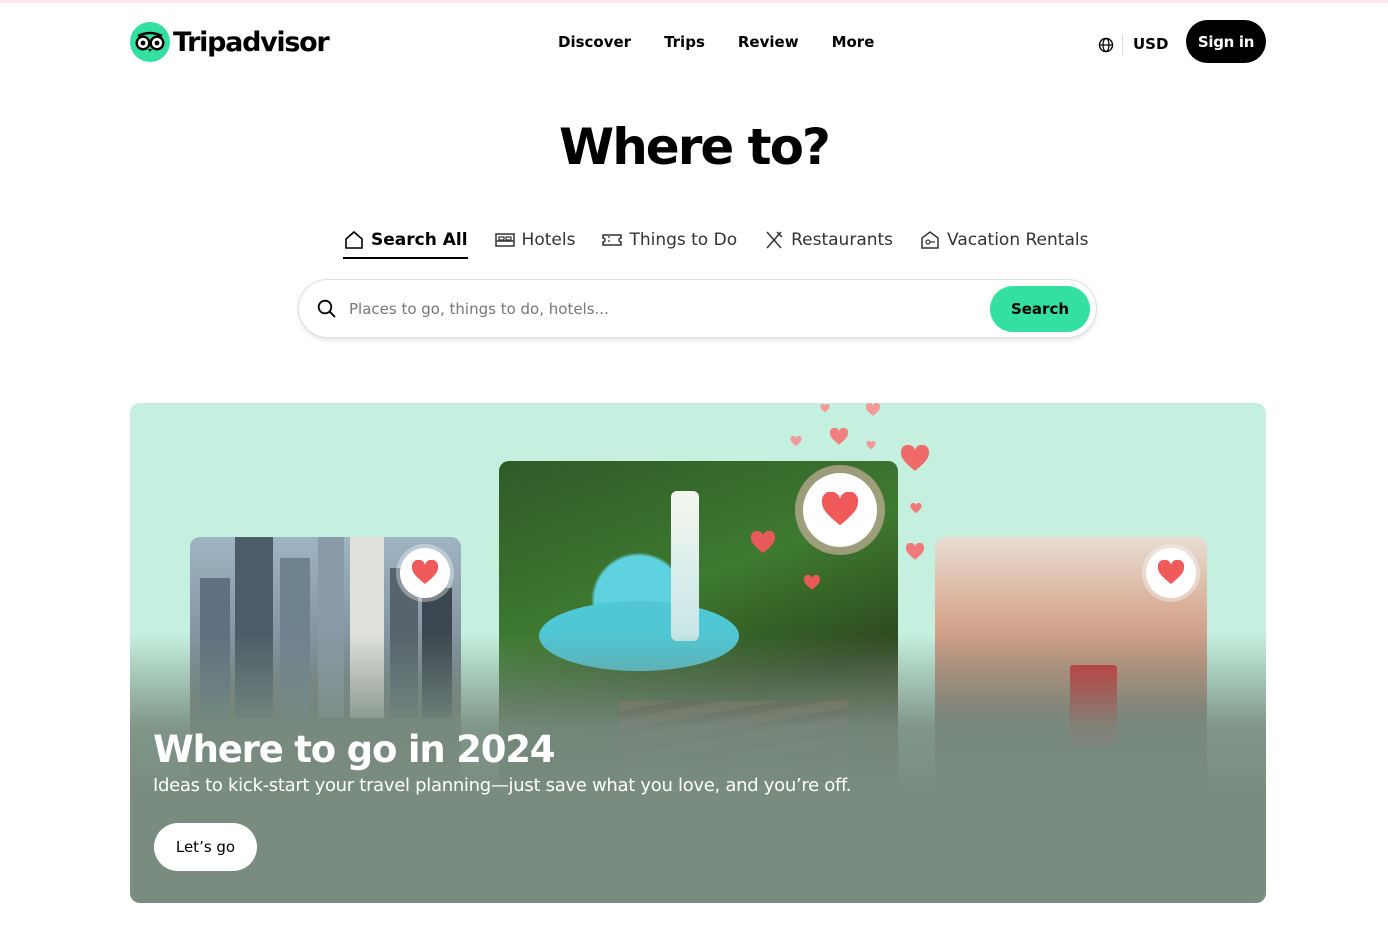 This screenshot has width=1388, height=941. What do you see at coordinates (419, 240) in the screenshot?
I see `tab-label: Search All` at bounding box center [419, 240].